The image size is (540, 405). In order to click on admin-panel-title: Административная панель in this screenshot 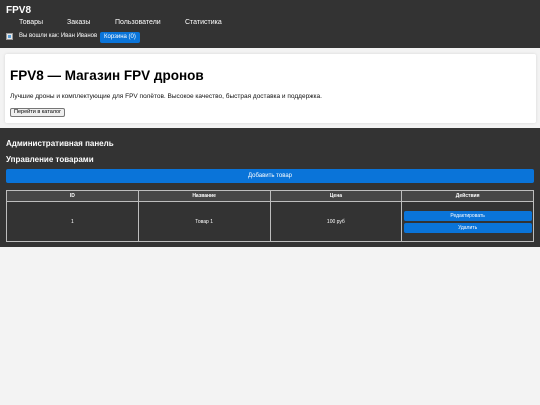, I will do `click(60, 143)`.